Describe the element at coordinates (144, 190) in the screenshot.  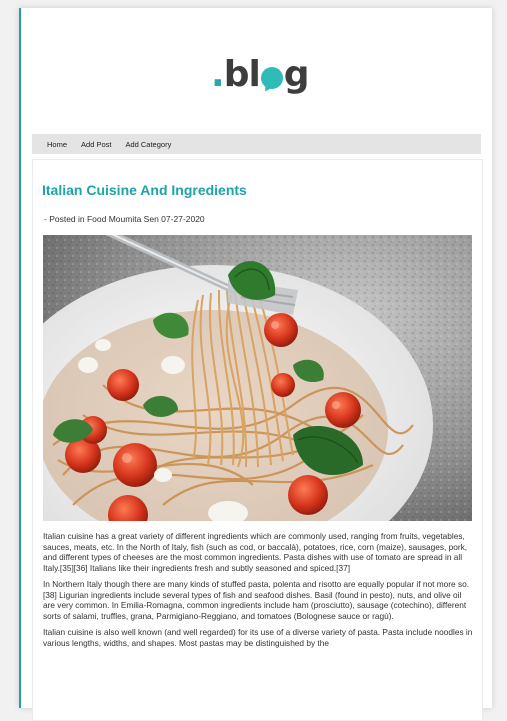
I see `post-title: Italian Cuisine And Ingredients` at that location.